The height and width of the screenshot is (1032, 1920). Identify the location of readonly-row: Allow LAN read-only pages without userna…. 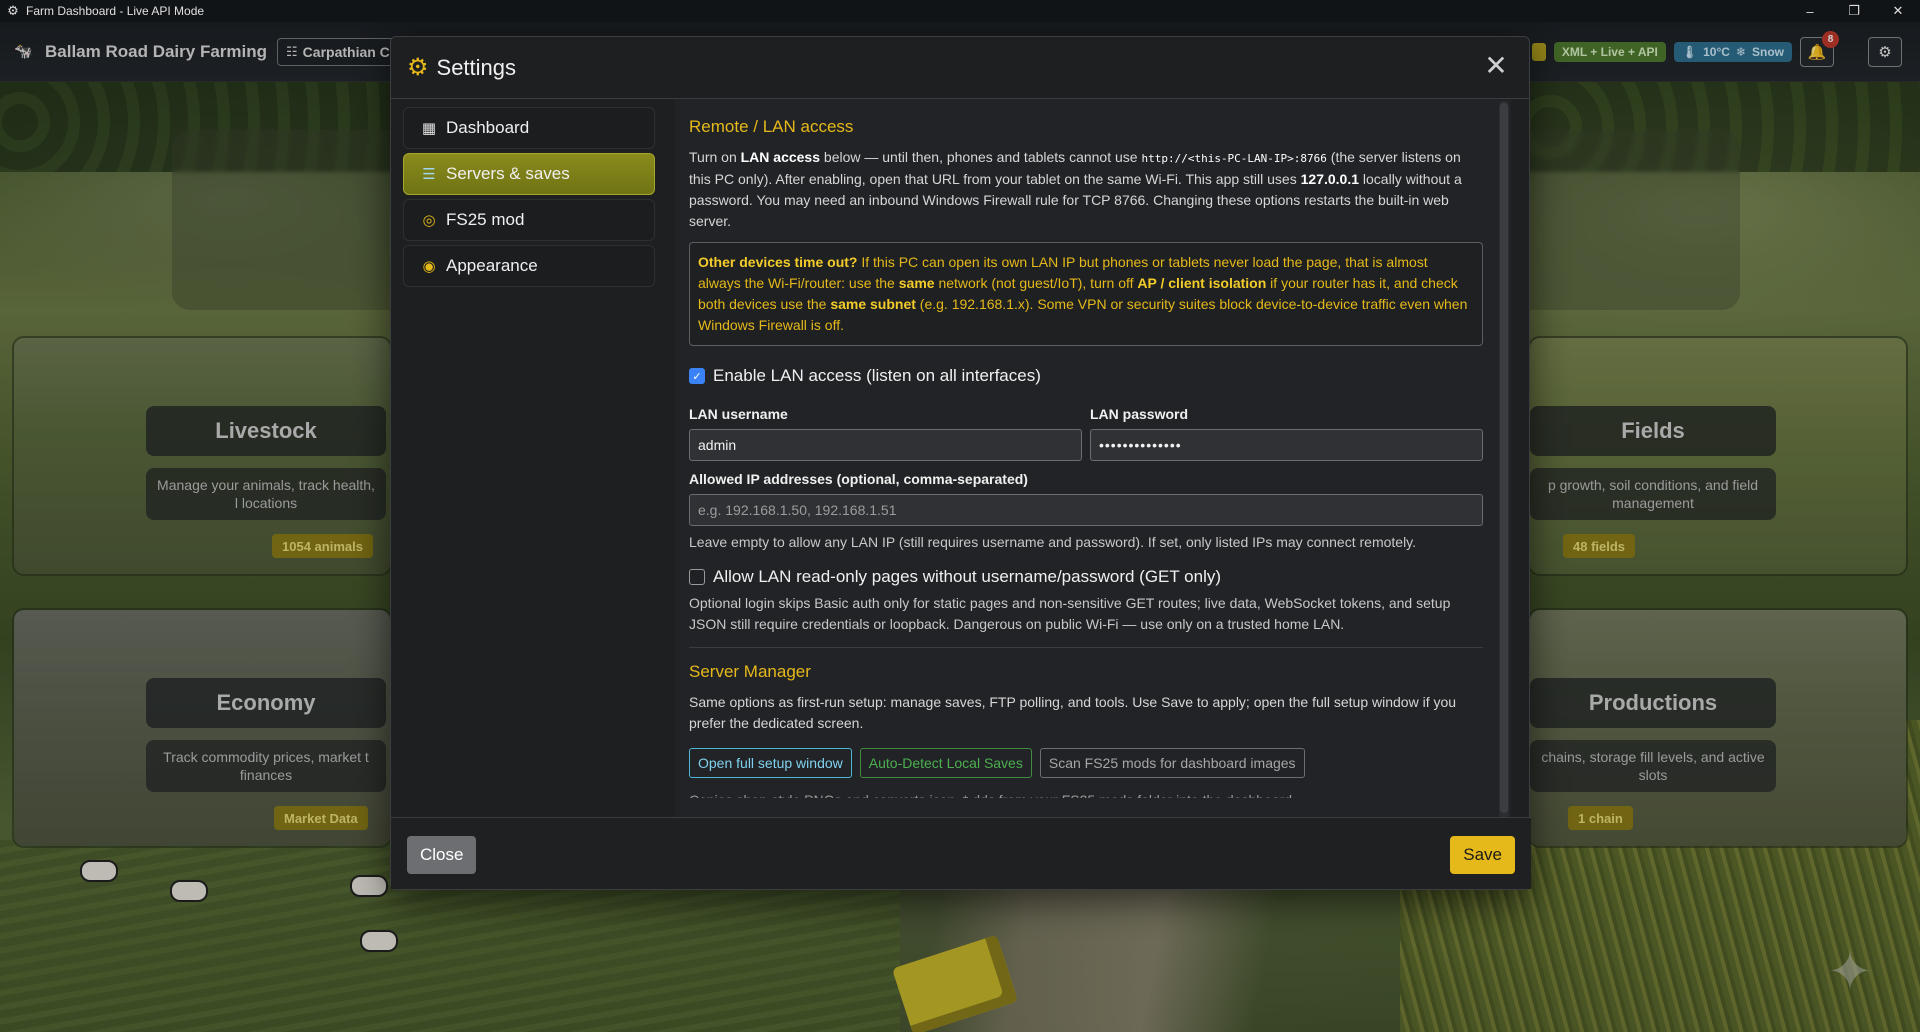
(1086, 577).